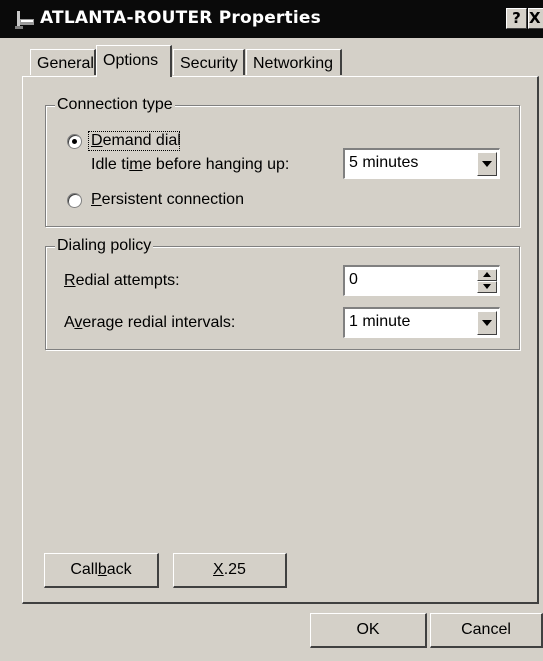  I want to click on radio-selected-dot, so click(74, 141).